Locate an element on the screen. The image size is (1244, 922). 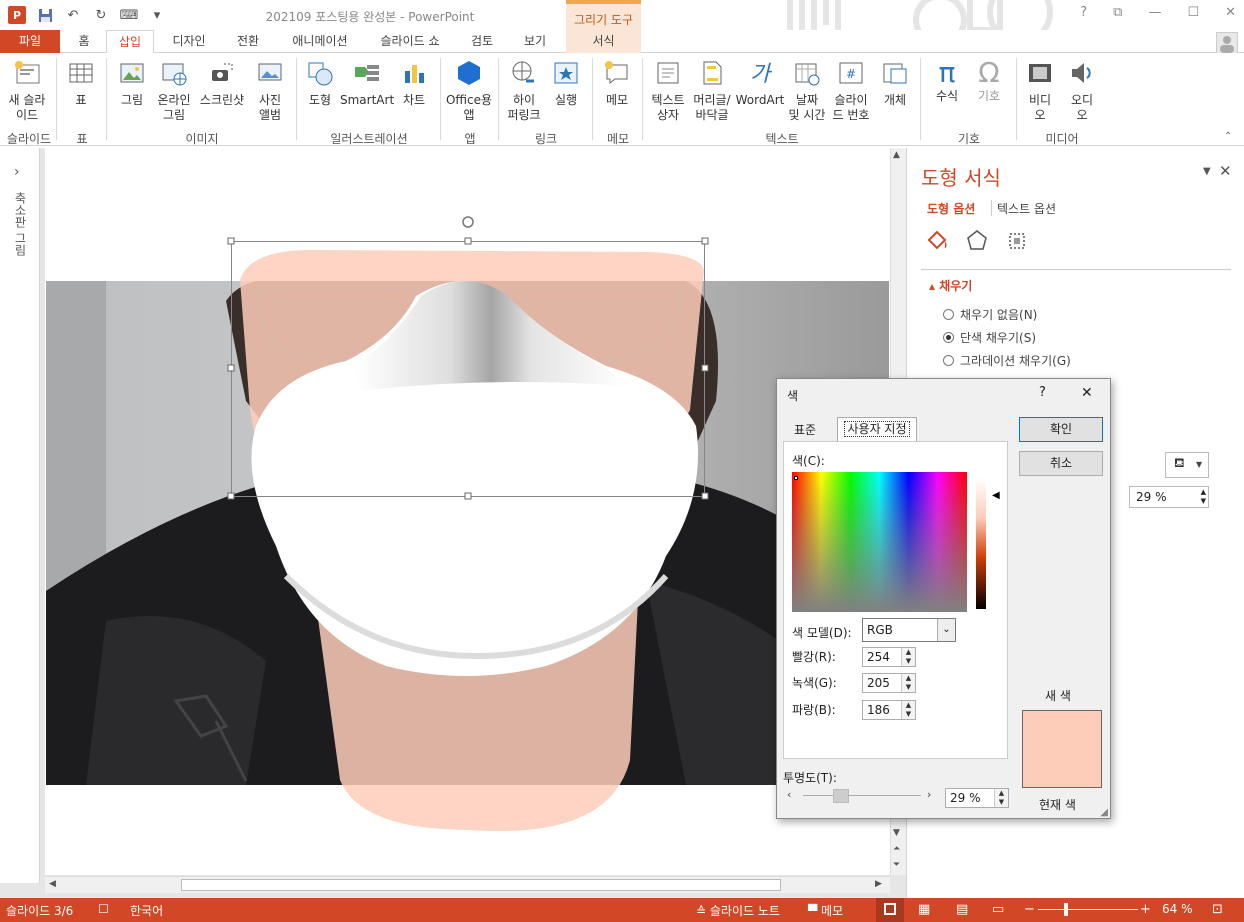
textbox-button: 텍스트 상자 is located at coordinates (668, 90).